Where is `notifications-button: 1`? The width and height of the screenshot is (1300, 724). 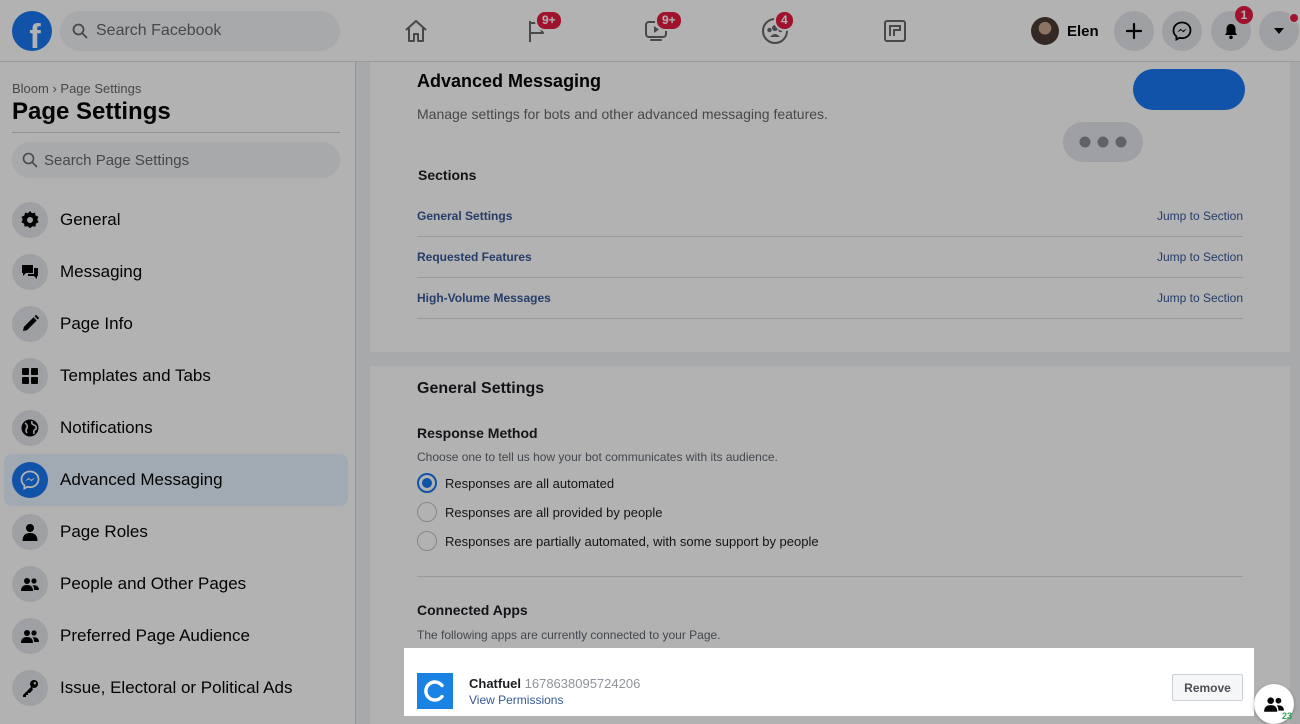 notifications-button: 1 is located at coordinates (1232, 28).